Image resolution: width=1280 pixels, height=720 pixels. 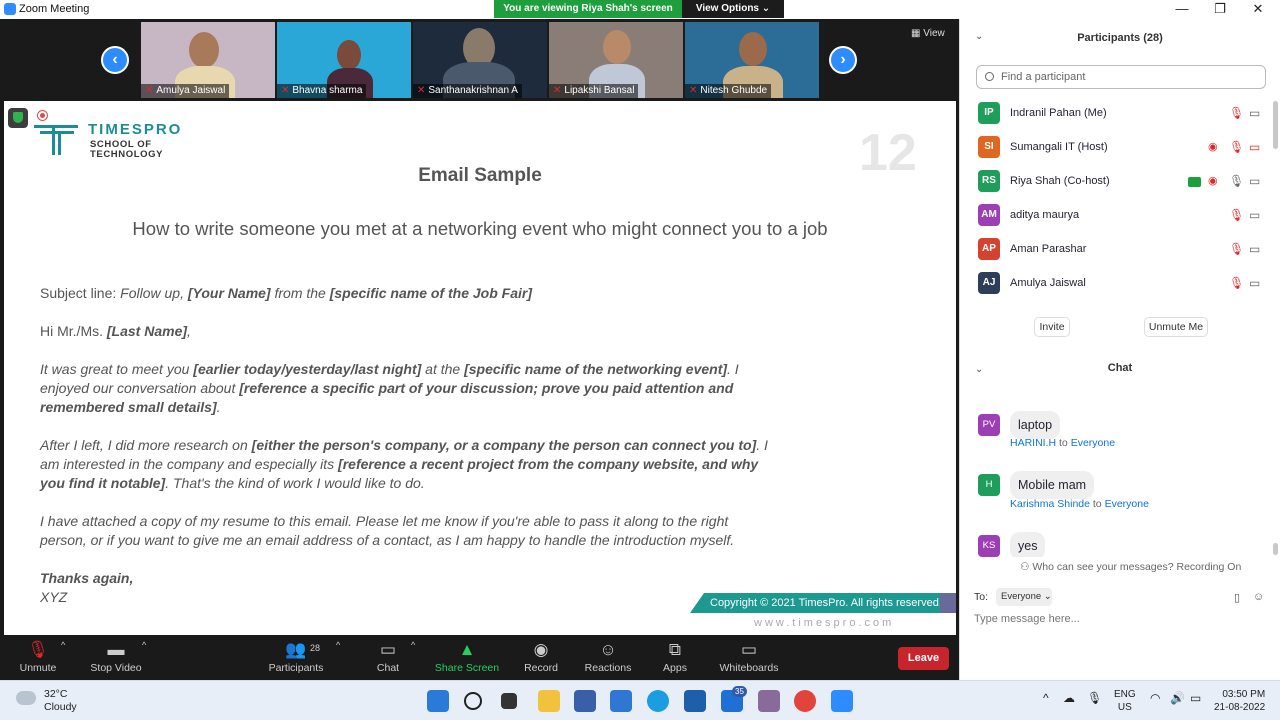 What do you see at coordinates (675, 649) in the screenshot?
I see `apps-icon: ⧉` at bounding box center [675, 649].